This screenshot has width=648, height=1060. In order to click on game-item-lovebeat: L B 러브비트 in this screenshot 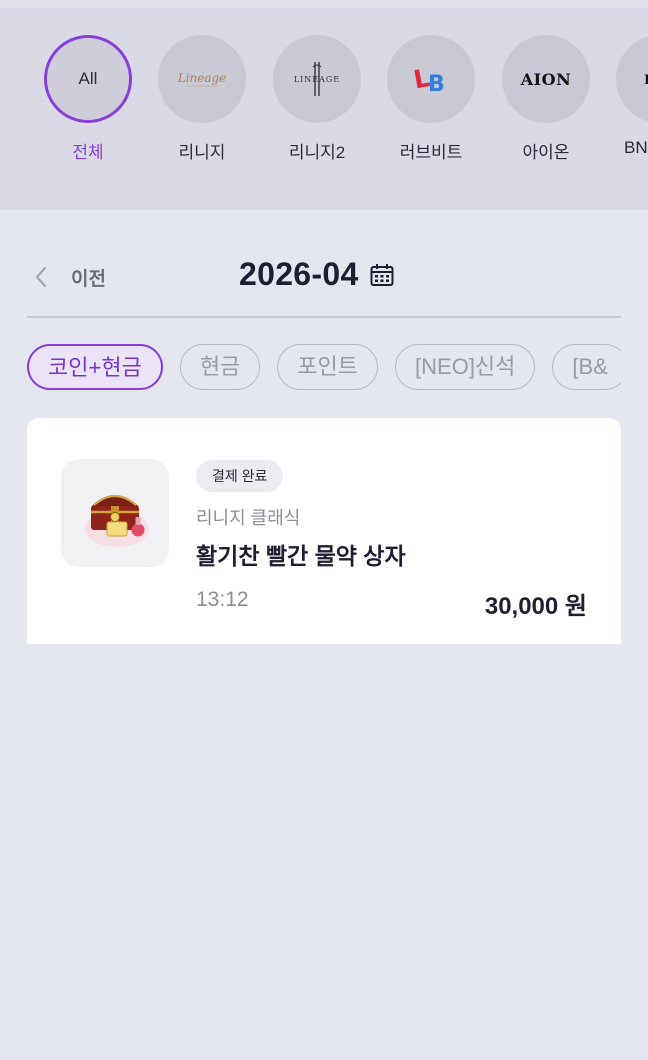, I will do `click(431, 99)`.